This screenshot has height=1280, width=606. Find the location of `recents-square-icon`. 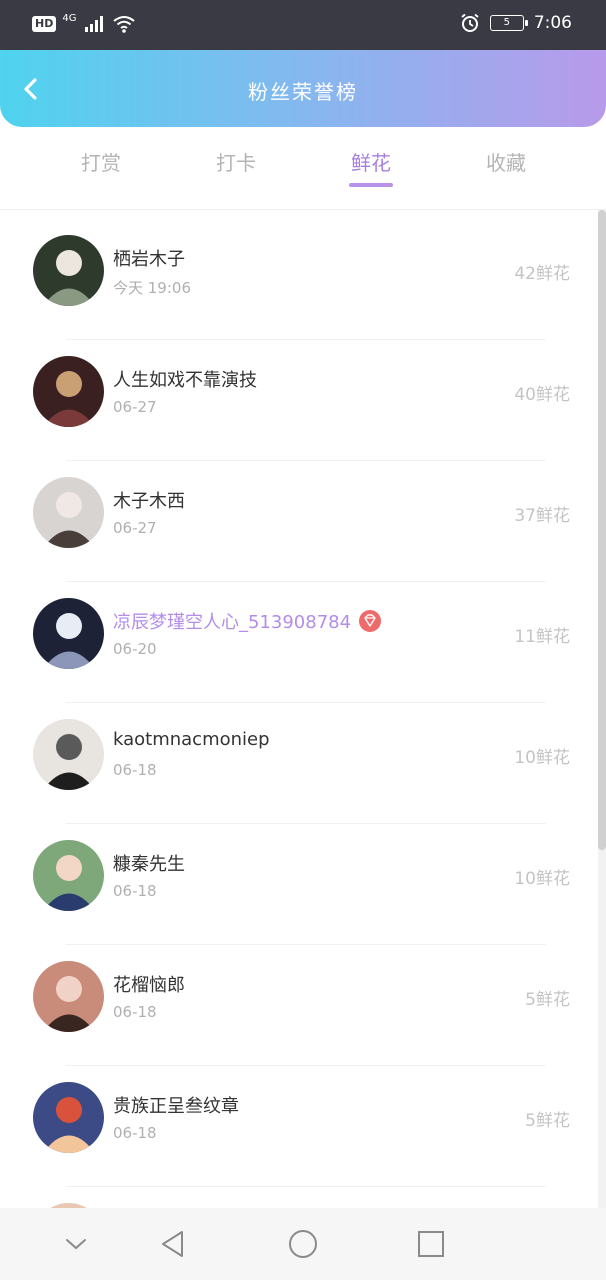

recents-square-icon is located at coordinates (431, 1244).